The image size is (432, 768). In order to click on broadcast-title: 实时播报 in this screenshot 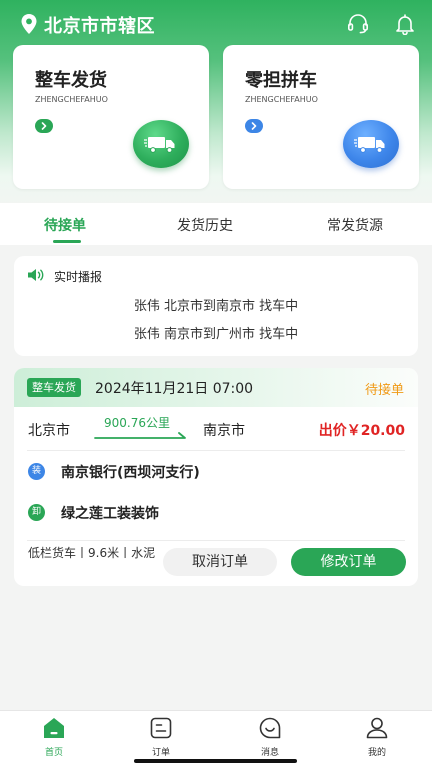, I will do `click(78, 277)`.